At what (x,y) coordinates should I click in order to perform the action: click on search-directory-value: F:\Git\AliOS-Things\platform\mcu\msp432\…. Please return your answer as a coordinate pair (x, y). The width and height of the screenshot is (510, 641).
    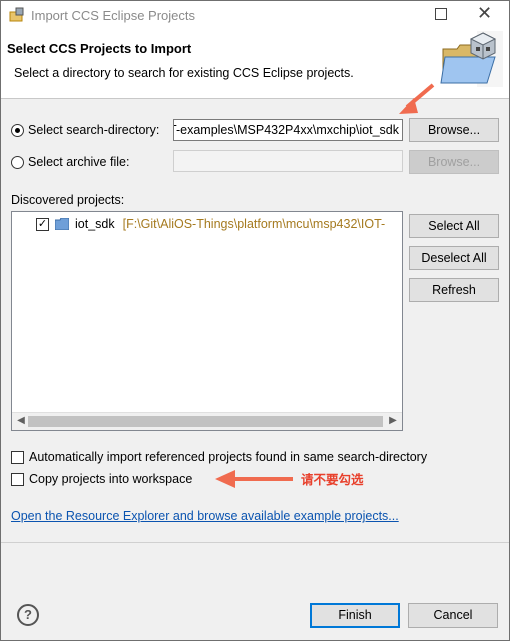
    Looking at the image, I should click on (286, 130).